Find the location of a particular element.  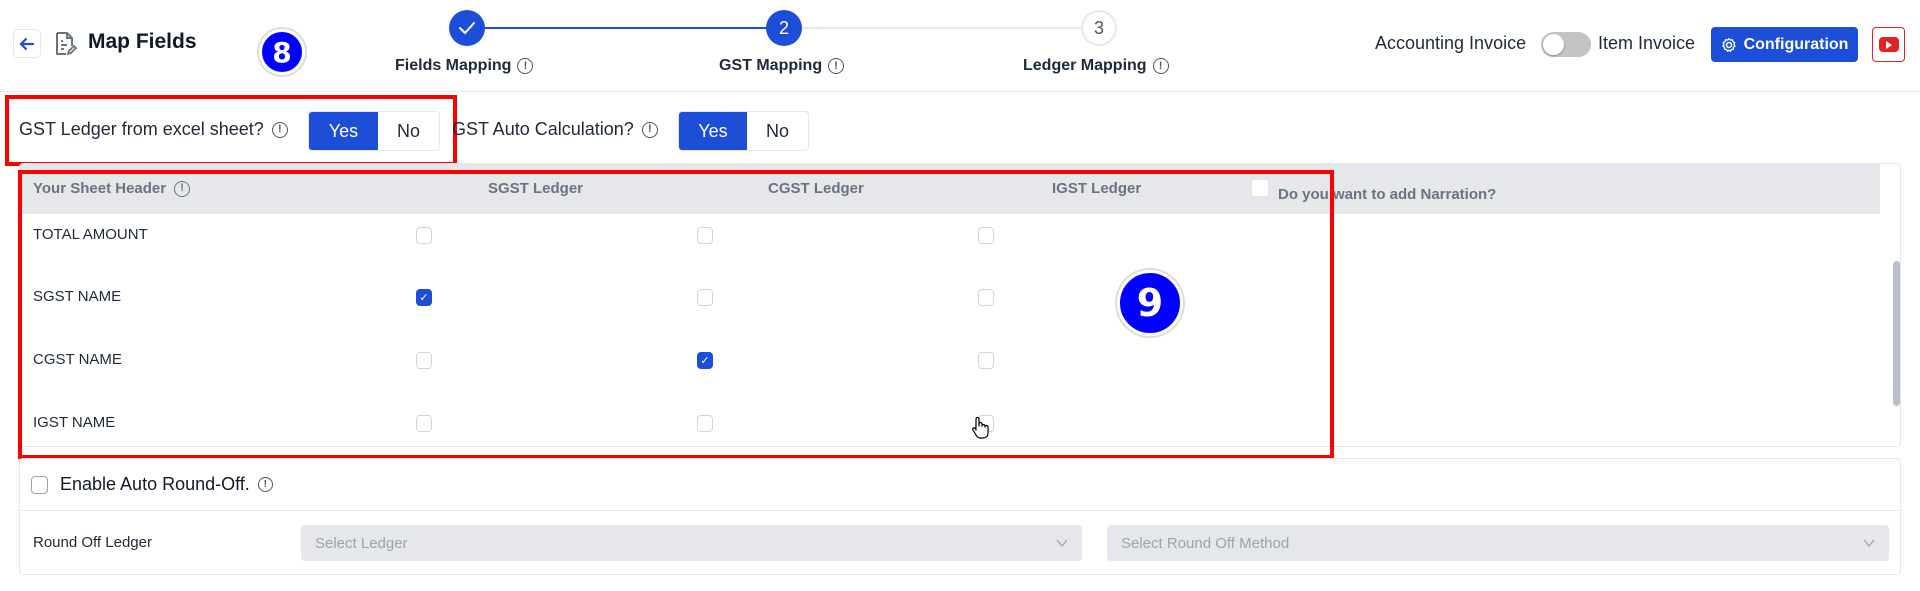

gst-auto-calc-toggle: Yes No is located at coordinates (743, 131).